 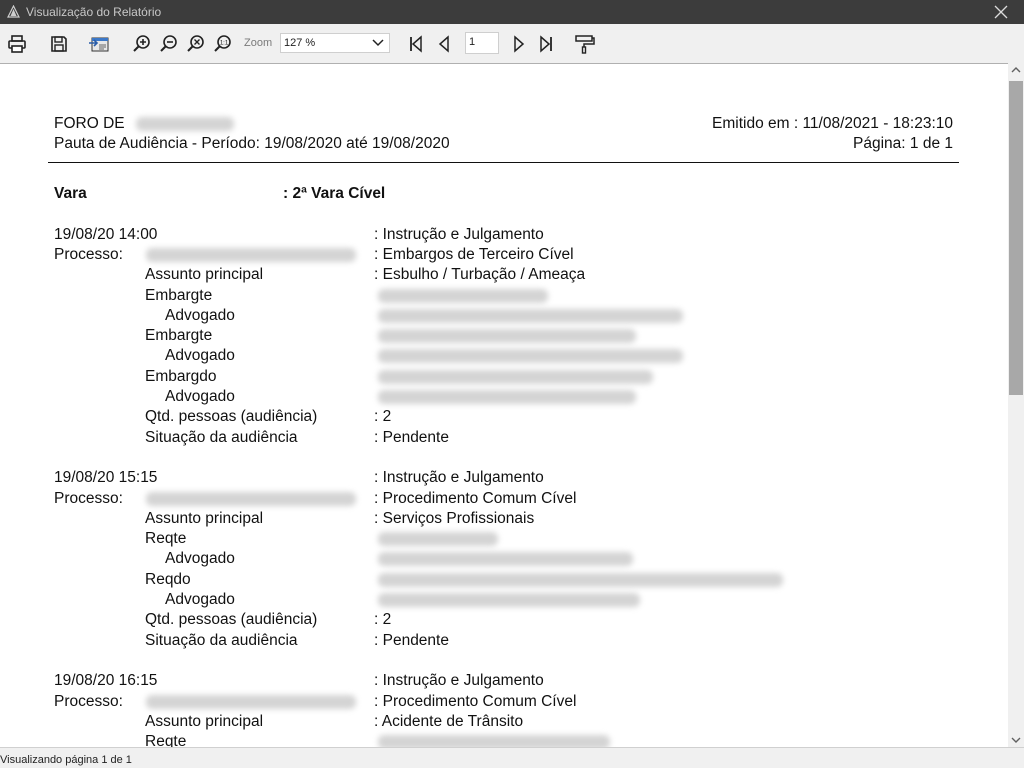 I want to click on export-icon, so click(x=99, y=44).